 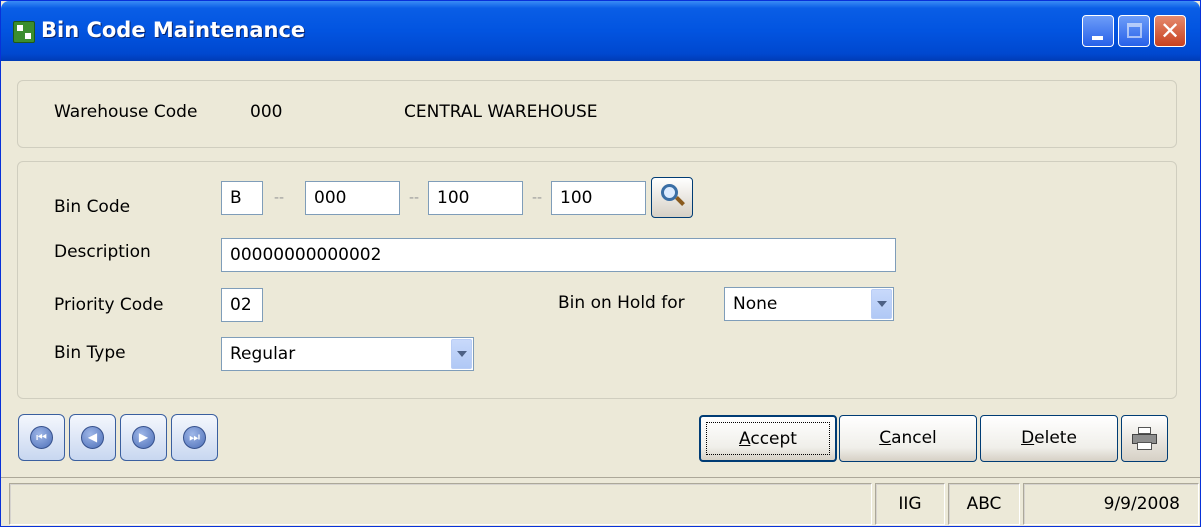 What do you see at coordinates (910, 504) in the screenshot?
I see `status-company: IIG` at bounding box center [910, 504].